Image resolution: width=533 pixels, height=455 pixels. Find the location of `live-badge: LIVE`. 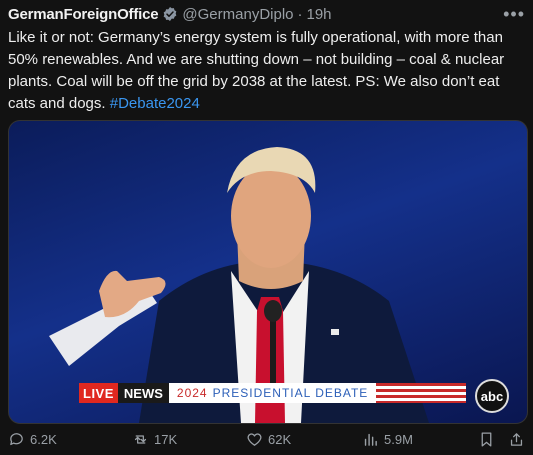

live-badge: LIVE is located at coordinates (98, 393).